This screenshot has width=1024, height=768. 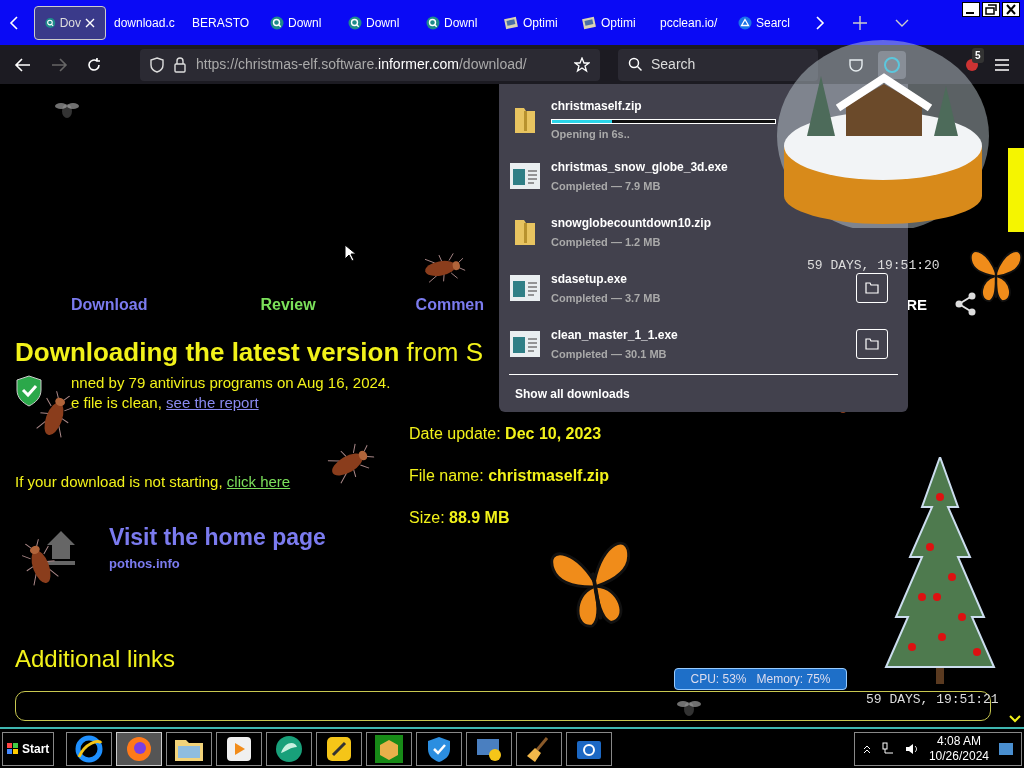 I want to click on chevron-right-icon, so click(x=820, y=22).